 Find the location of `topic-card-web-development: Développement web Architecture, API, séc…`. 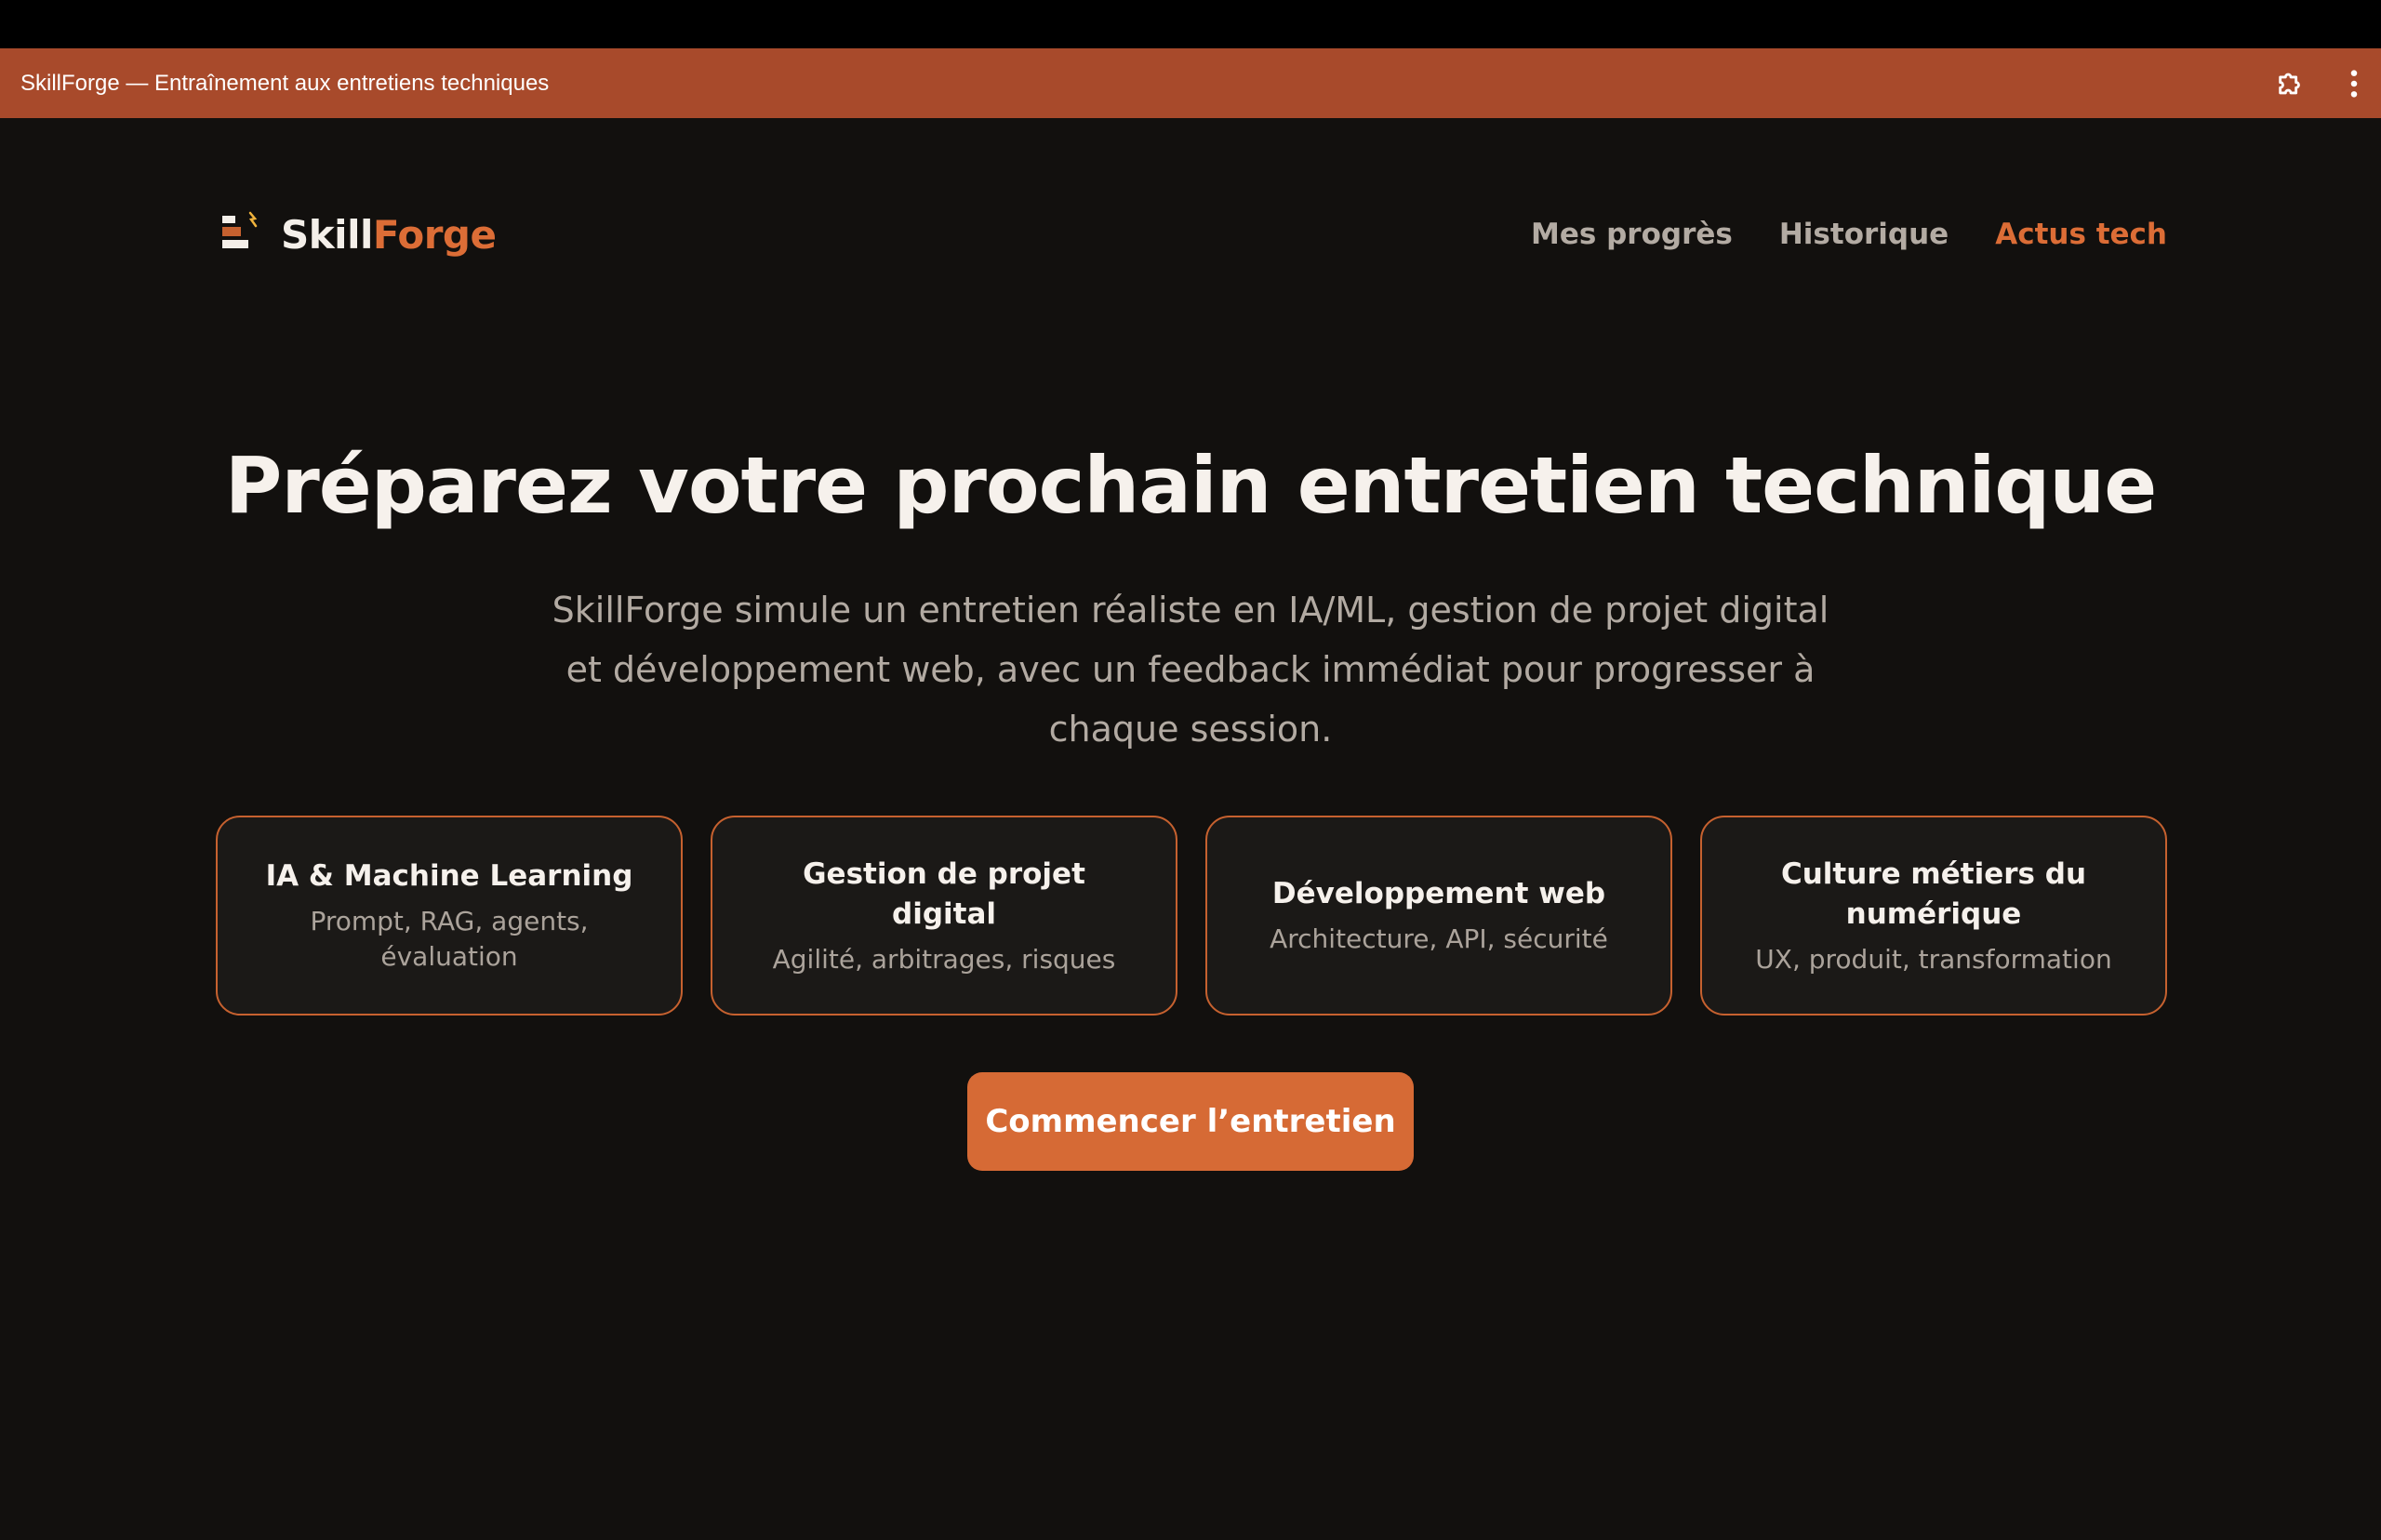

topic-card-web-development: Développement web Architecture, API, séc… is located at coordinates (1438, 916).